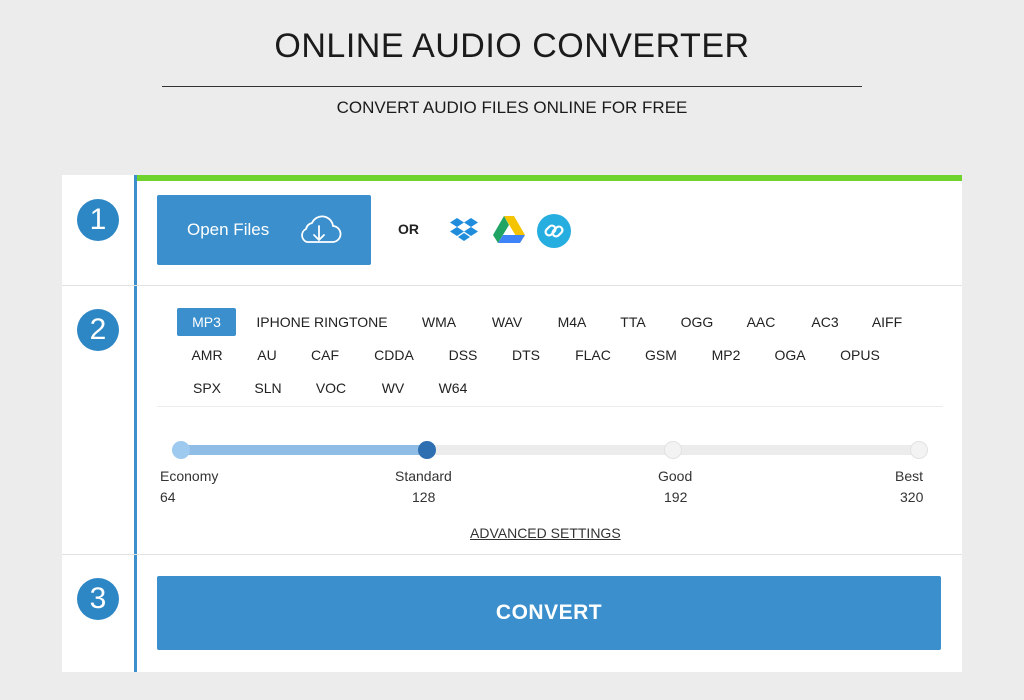 The image size is (1024, 700). Describe the element at coordinates (825, 322) in the screenshot. I see `format-ac3: AC3` at that location.